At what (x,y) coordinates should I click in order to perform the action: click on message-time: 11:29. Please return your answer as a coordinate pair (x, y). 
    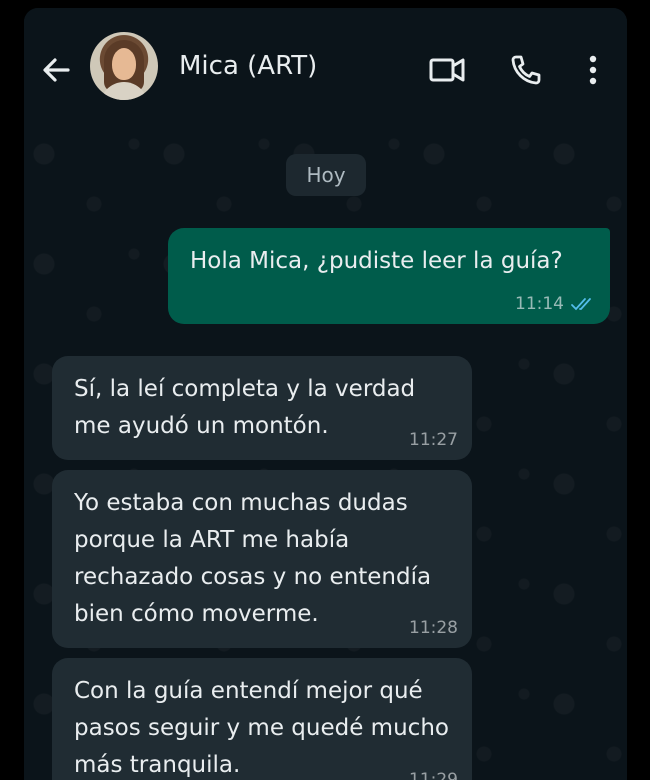
    Looking at the image, I should click on (433, 775).